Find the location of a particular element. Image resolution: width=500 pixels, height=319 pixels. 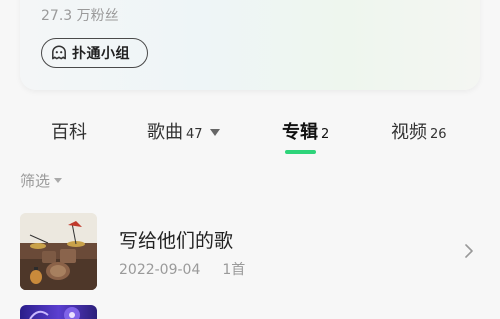

album-title: 写给他们的歌 is located at coordinates (176, 241).